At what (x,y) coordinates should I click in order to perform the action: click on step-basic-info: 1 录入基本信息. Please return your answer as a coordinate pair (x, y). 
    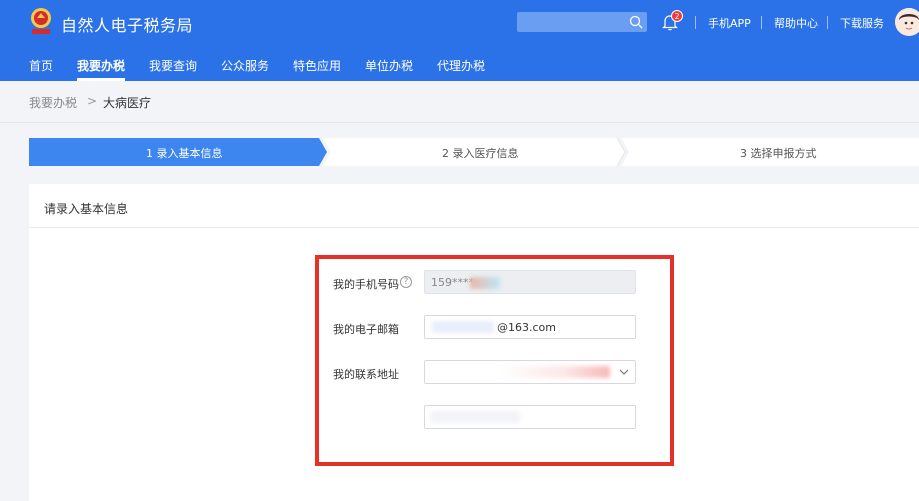
    Looking at the image, I should click on (184, 153).